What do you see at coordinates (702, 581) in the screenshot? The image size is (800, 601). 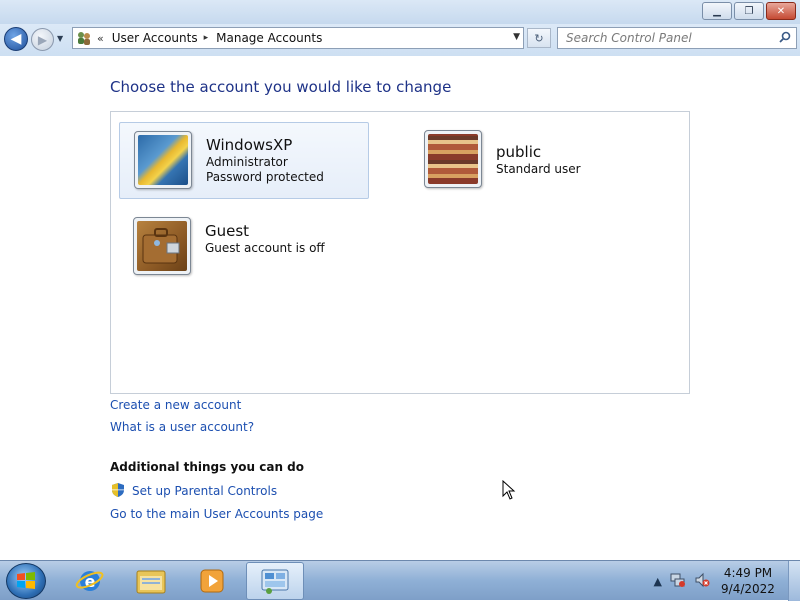 I see `volume-muted-icon` at bounding box center [702, 581].